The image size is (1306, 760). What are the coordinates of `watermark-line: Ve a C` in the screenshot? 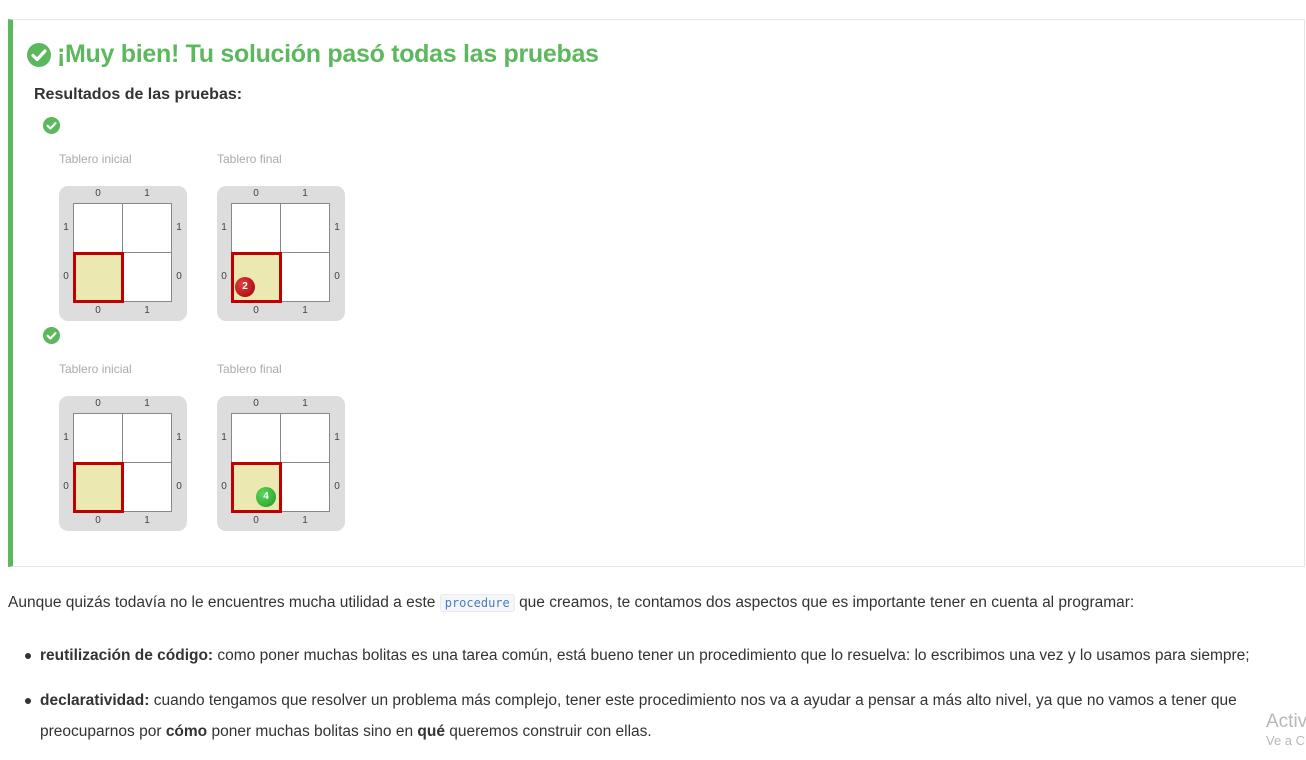 It's located at (1286, 740).